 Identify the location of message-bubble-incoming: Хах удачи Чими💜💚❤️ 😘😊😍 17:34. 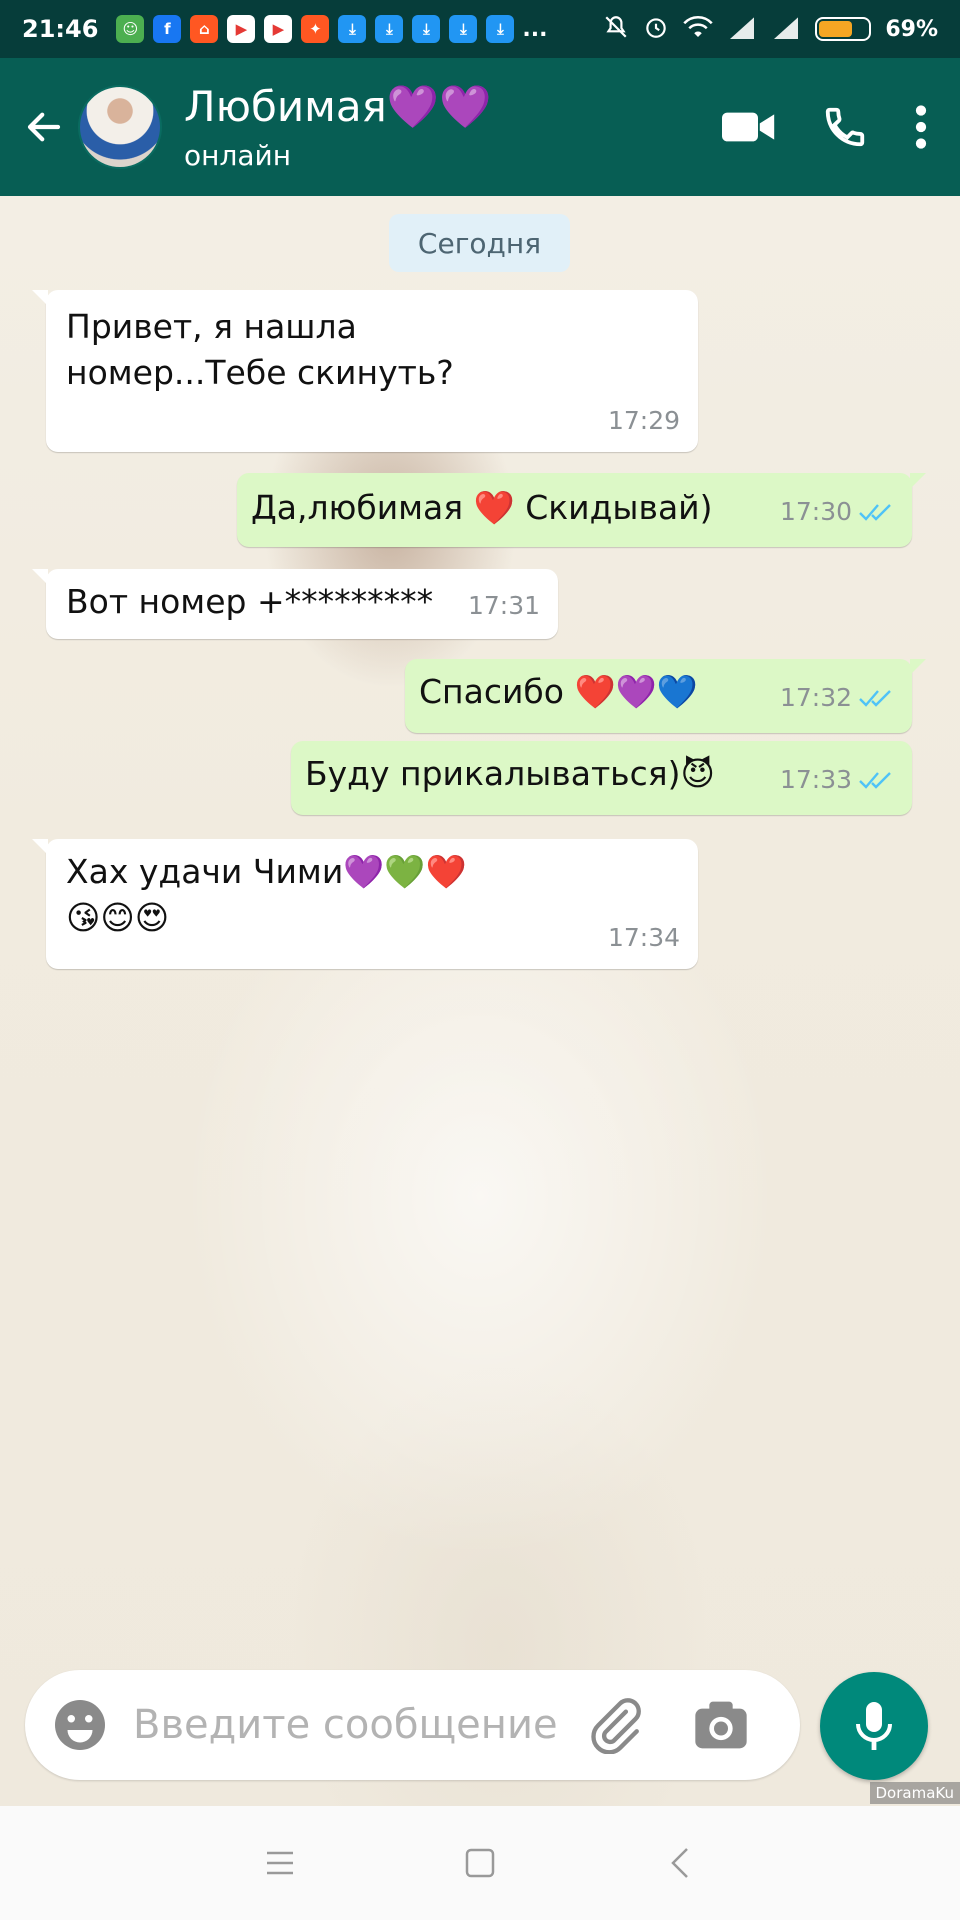
(365, 904).